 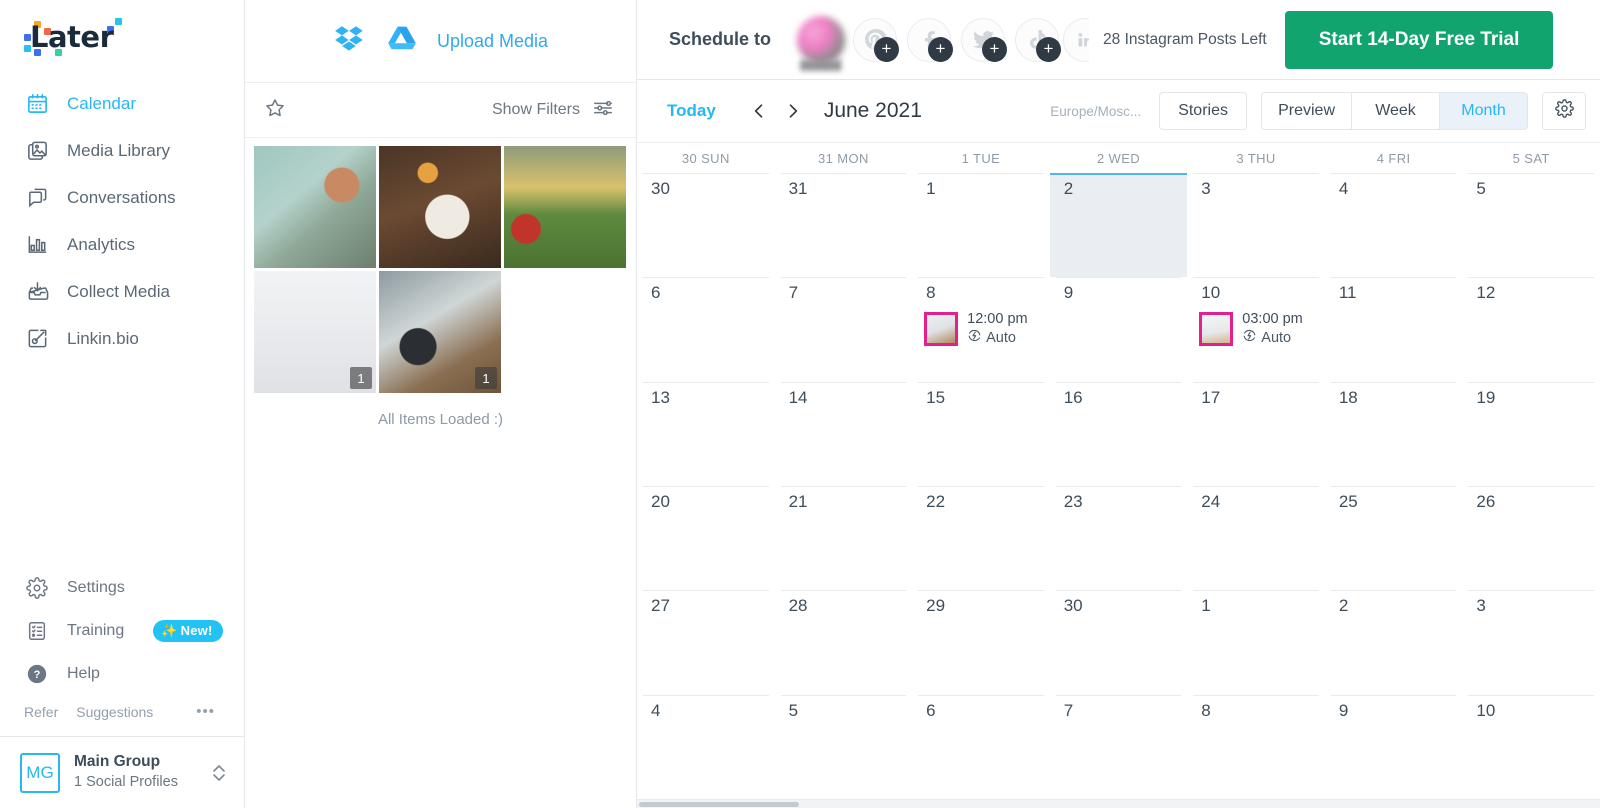 I want to click on stories-button: Stories, so click(x=1203, y=111).